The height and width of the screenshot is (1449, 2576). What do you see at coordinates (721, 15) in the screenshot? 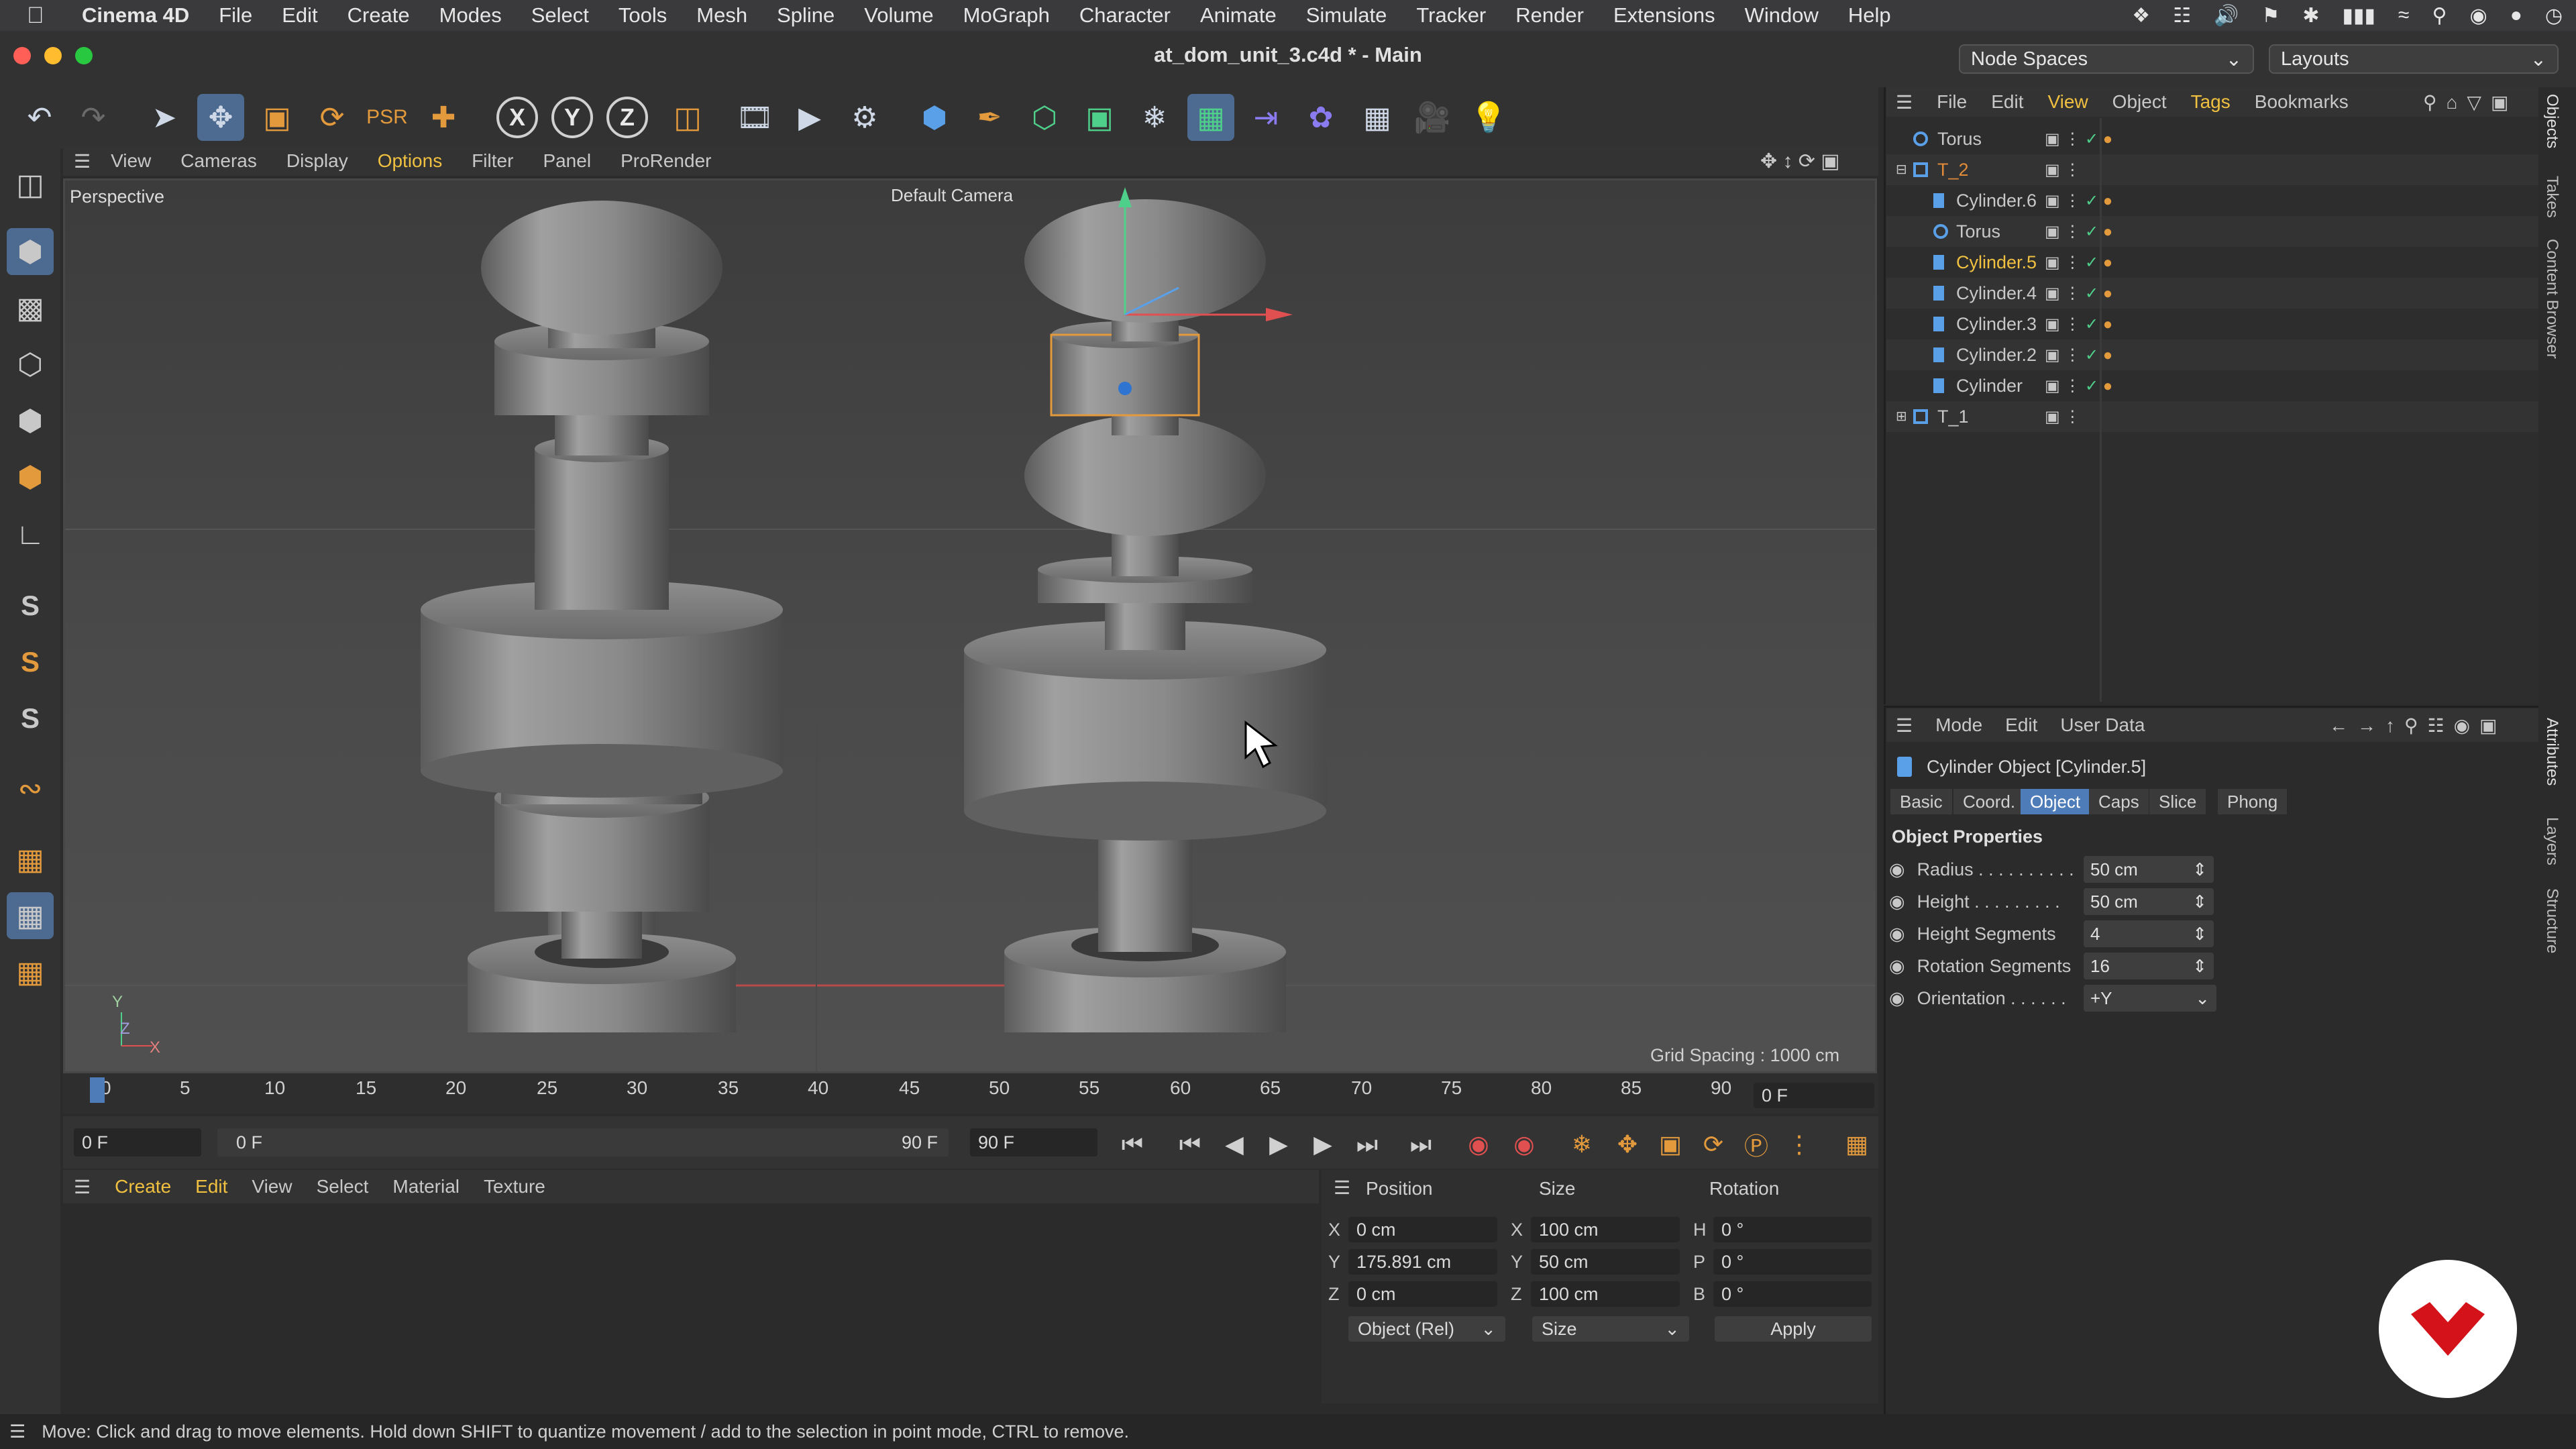
I see `menu-mesh: Mesh` at bounding box center [721, 15].